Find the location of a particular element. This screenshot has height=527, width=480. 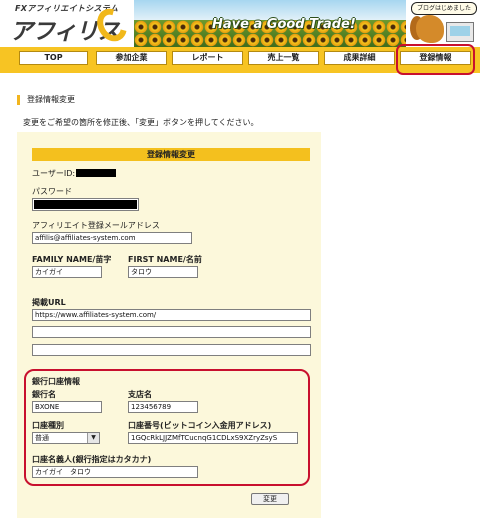

banner-slogan: Have a Good Trade! is located at coordinates (284, 24).